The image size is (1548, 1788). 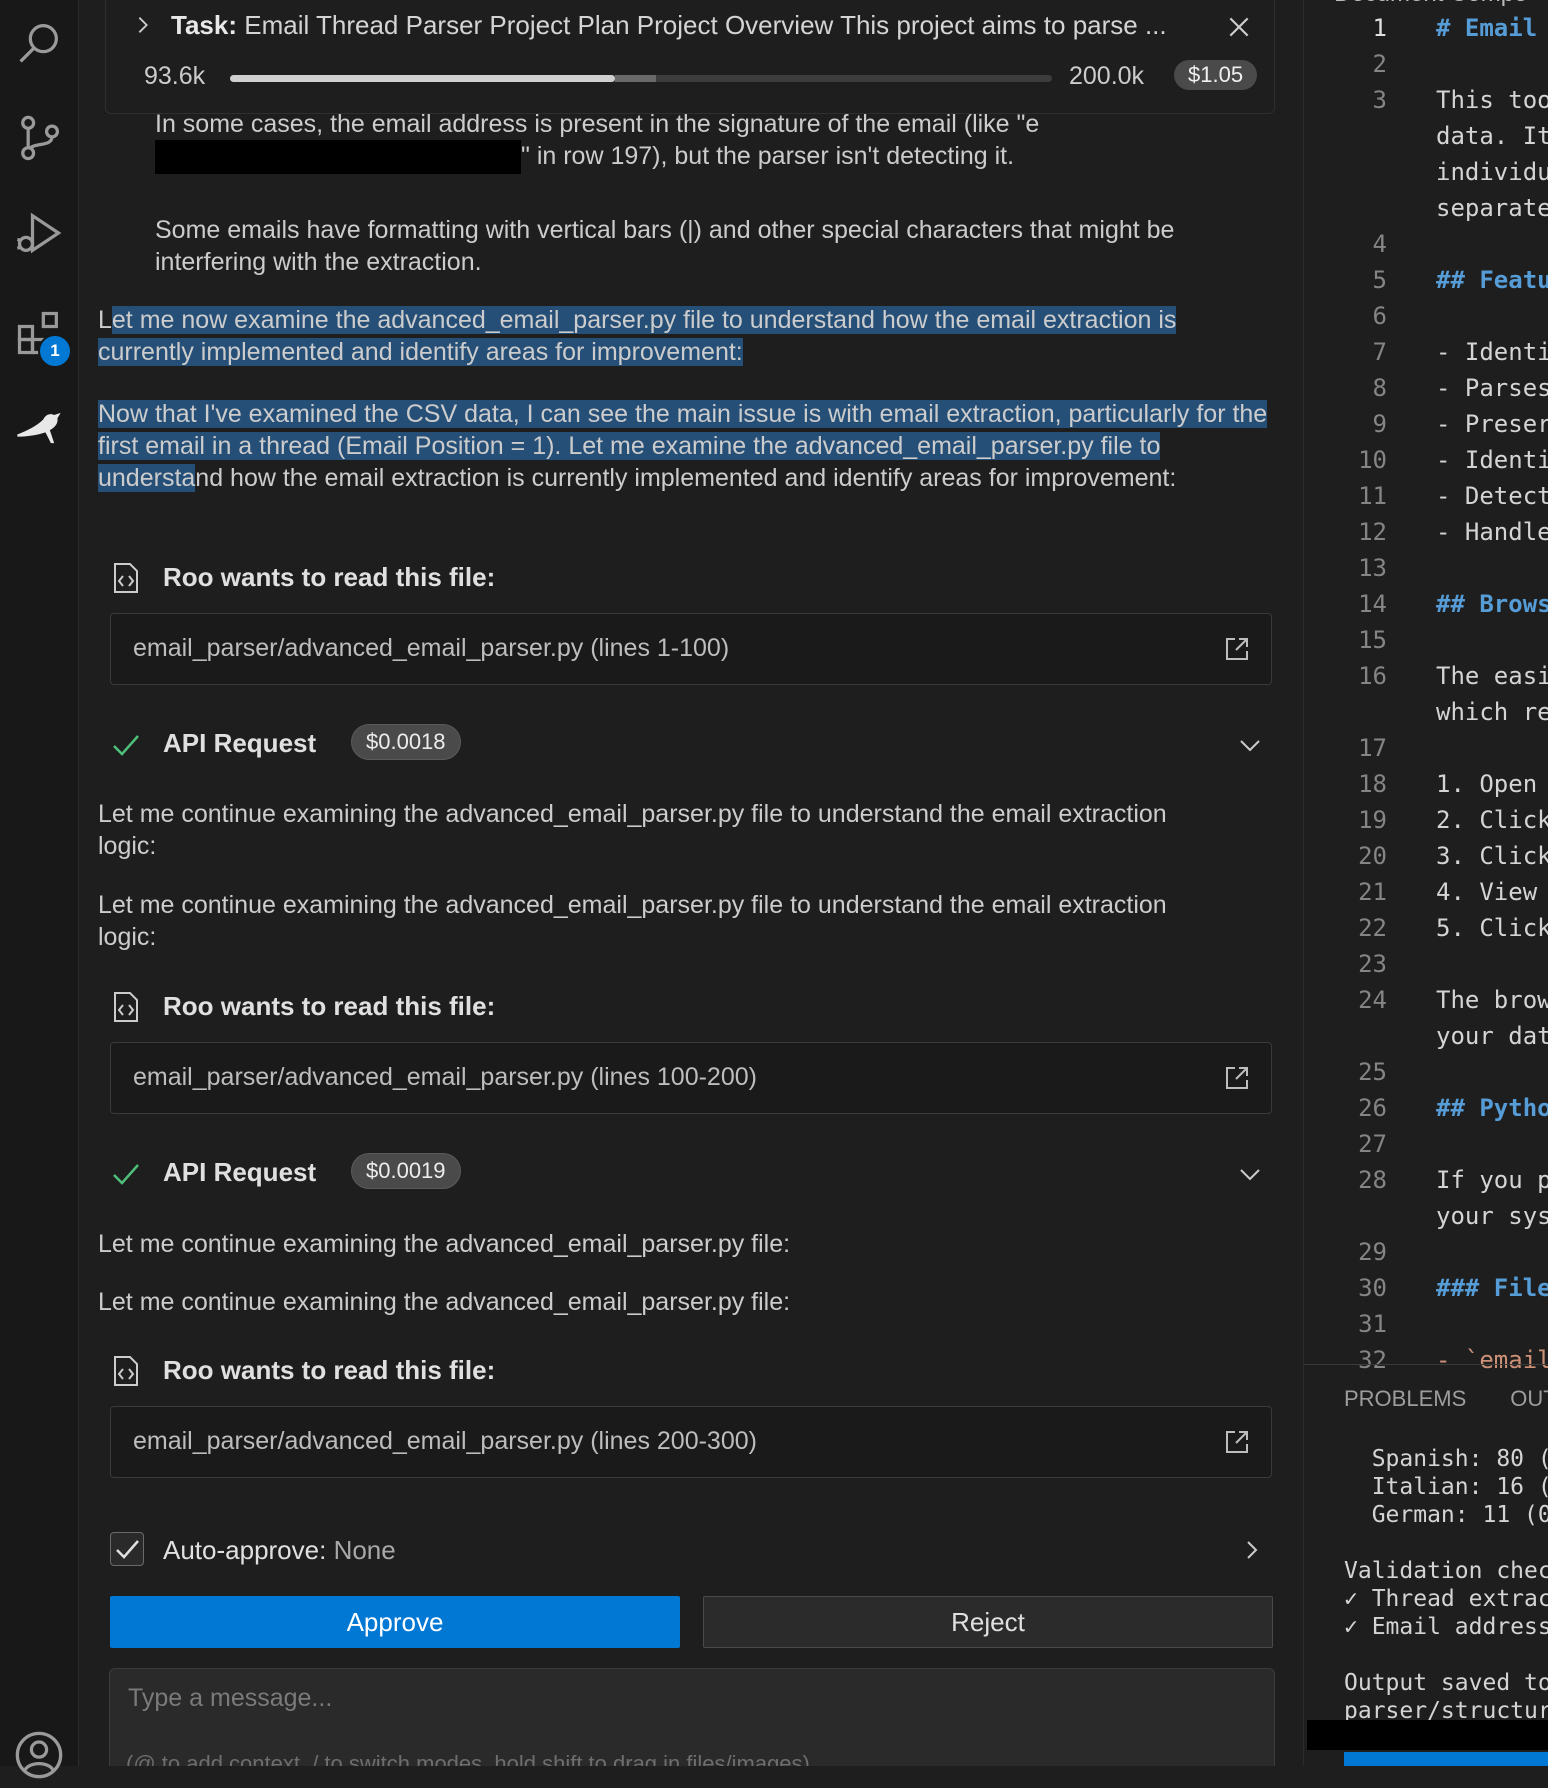 I want to click on code-line: 9 - Preser, so click(x=1426, y=428).